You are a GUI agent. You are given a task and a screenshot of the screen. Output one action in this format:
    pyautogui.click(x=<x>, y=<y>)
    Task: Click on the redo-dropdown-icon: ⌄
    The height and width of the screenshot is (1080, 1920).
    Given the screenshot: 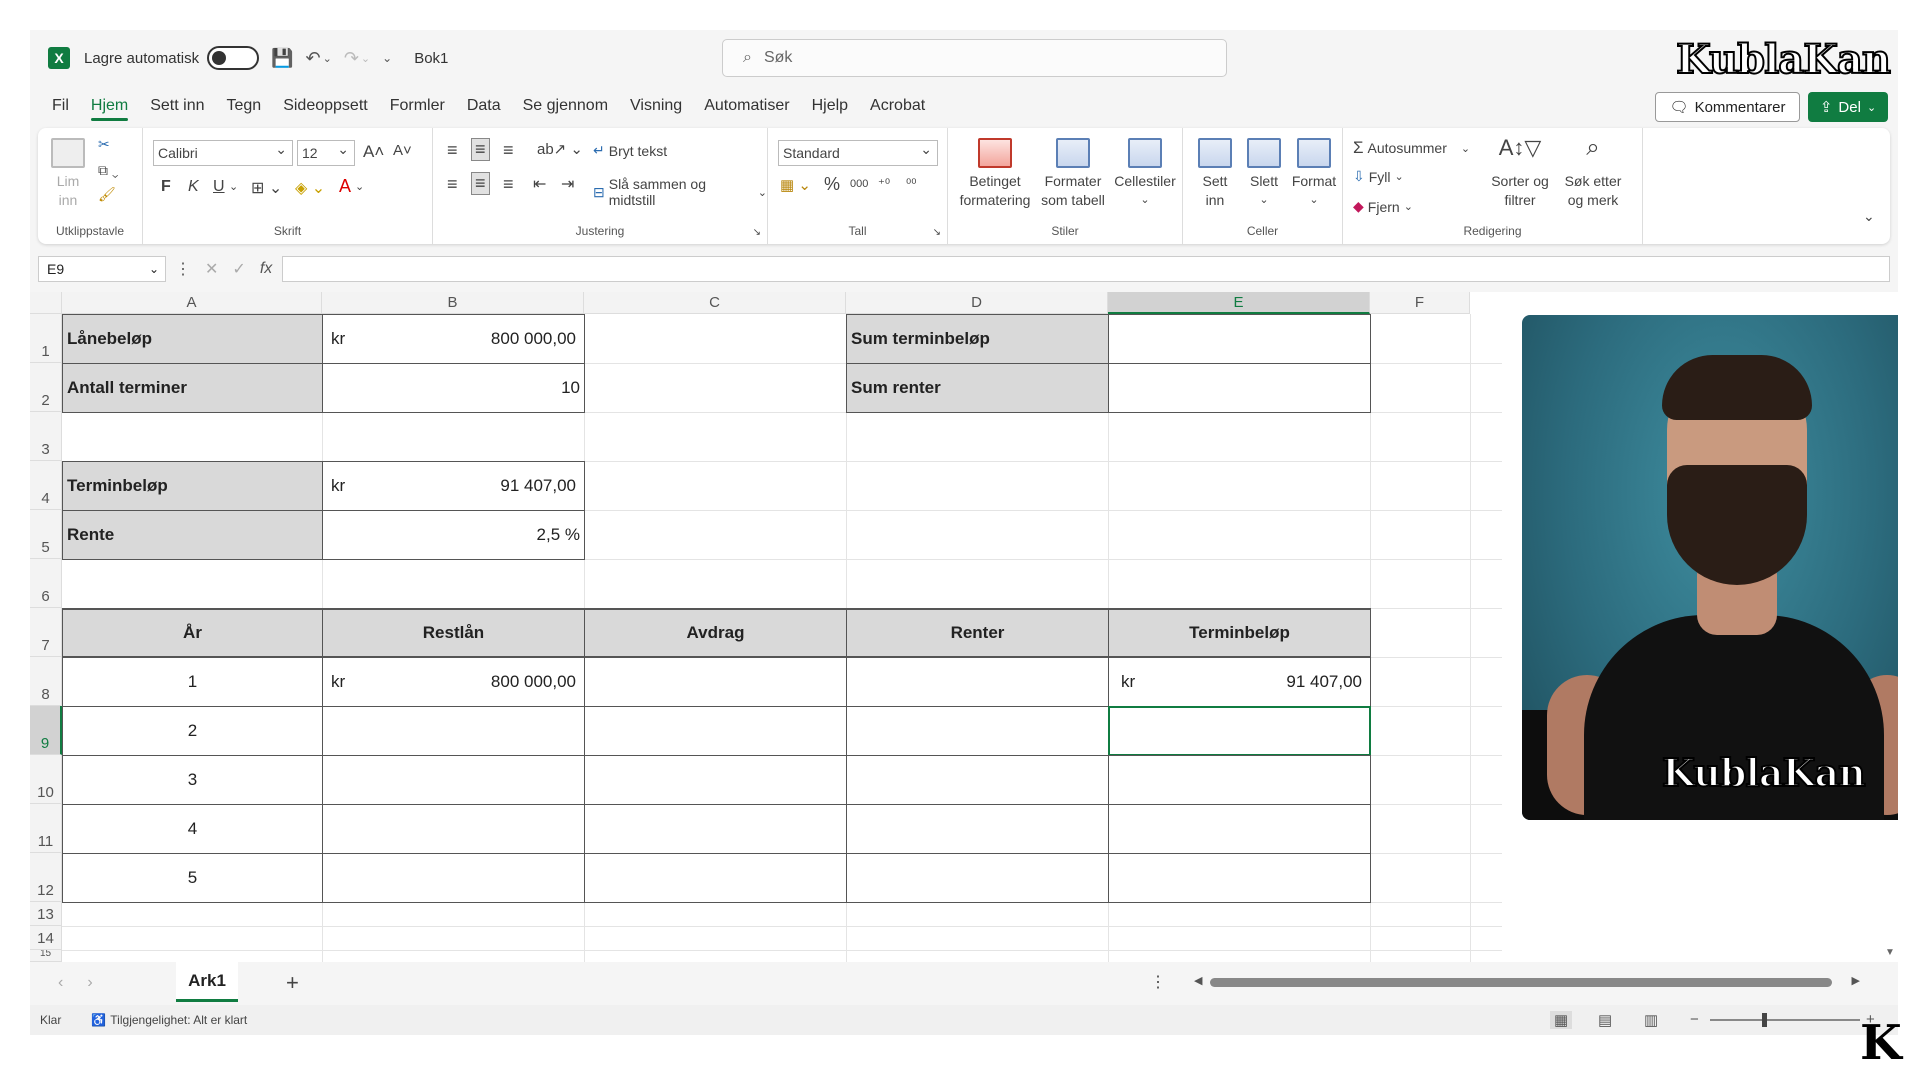 What is the action you would take?
    pyautogui.click(x=365, y=58)
    